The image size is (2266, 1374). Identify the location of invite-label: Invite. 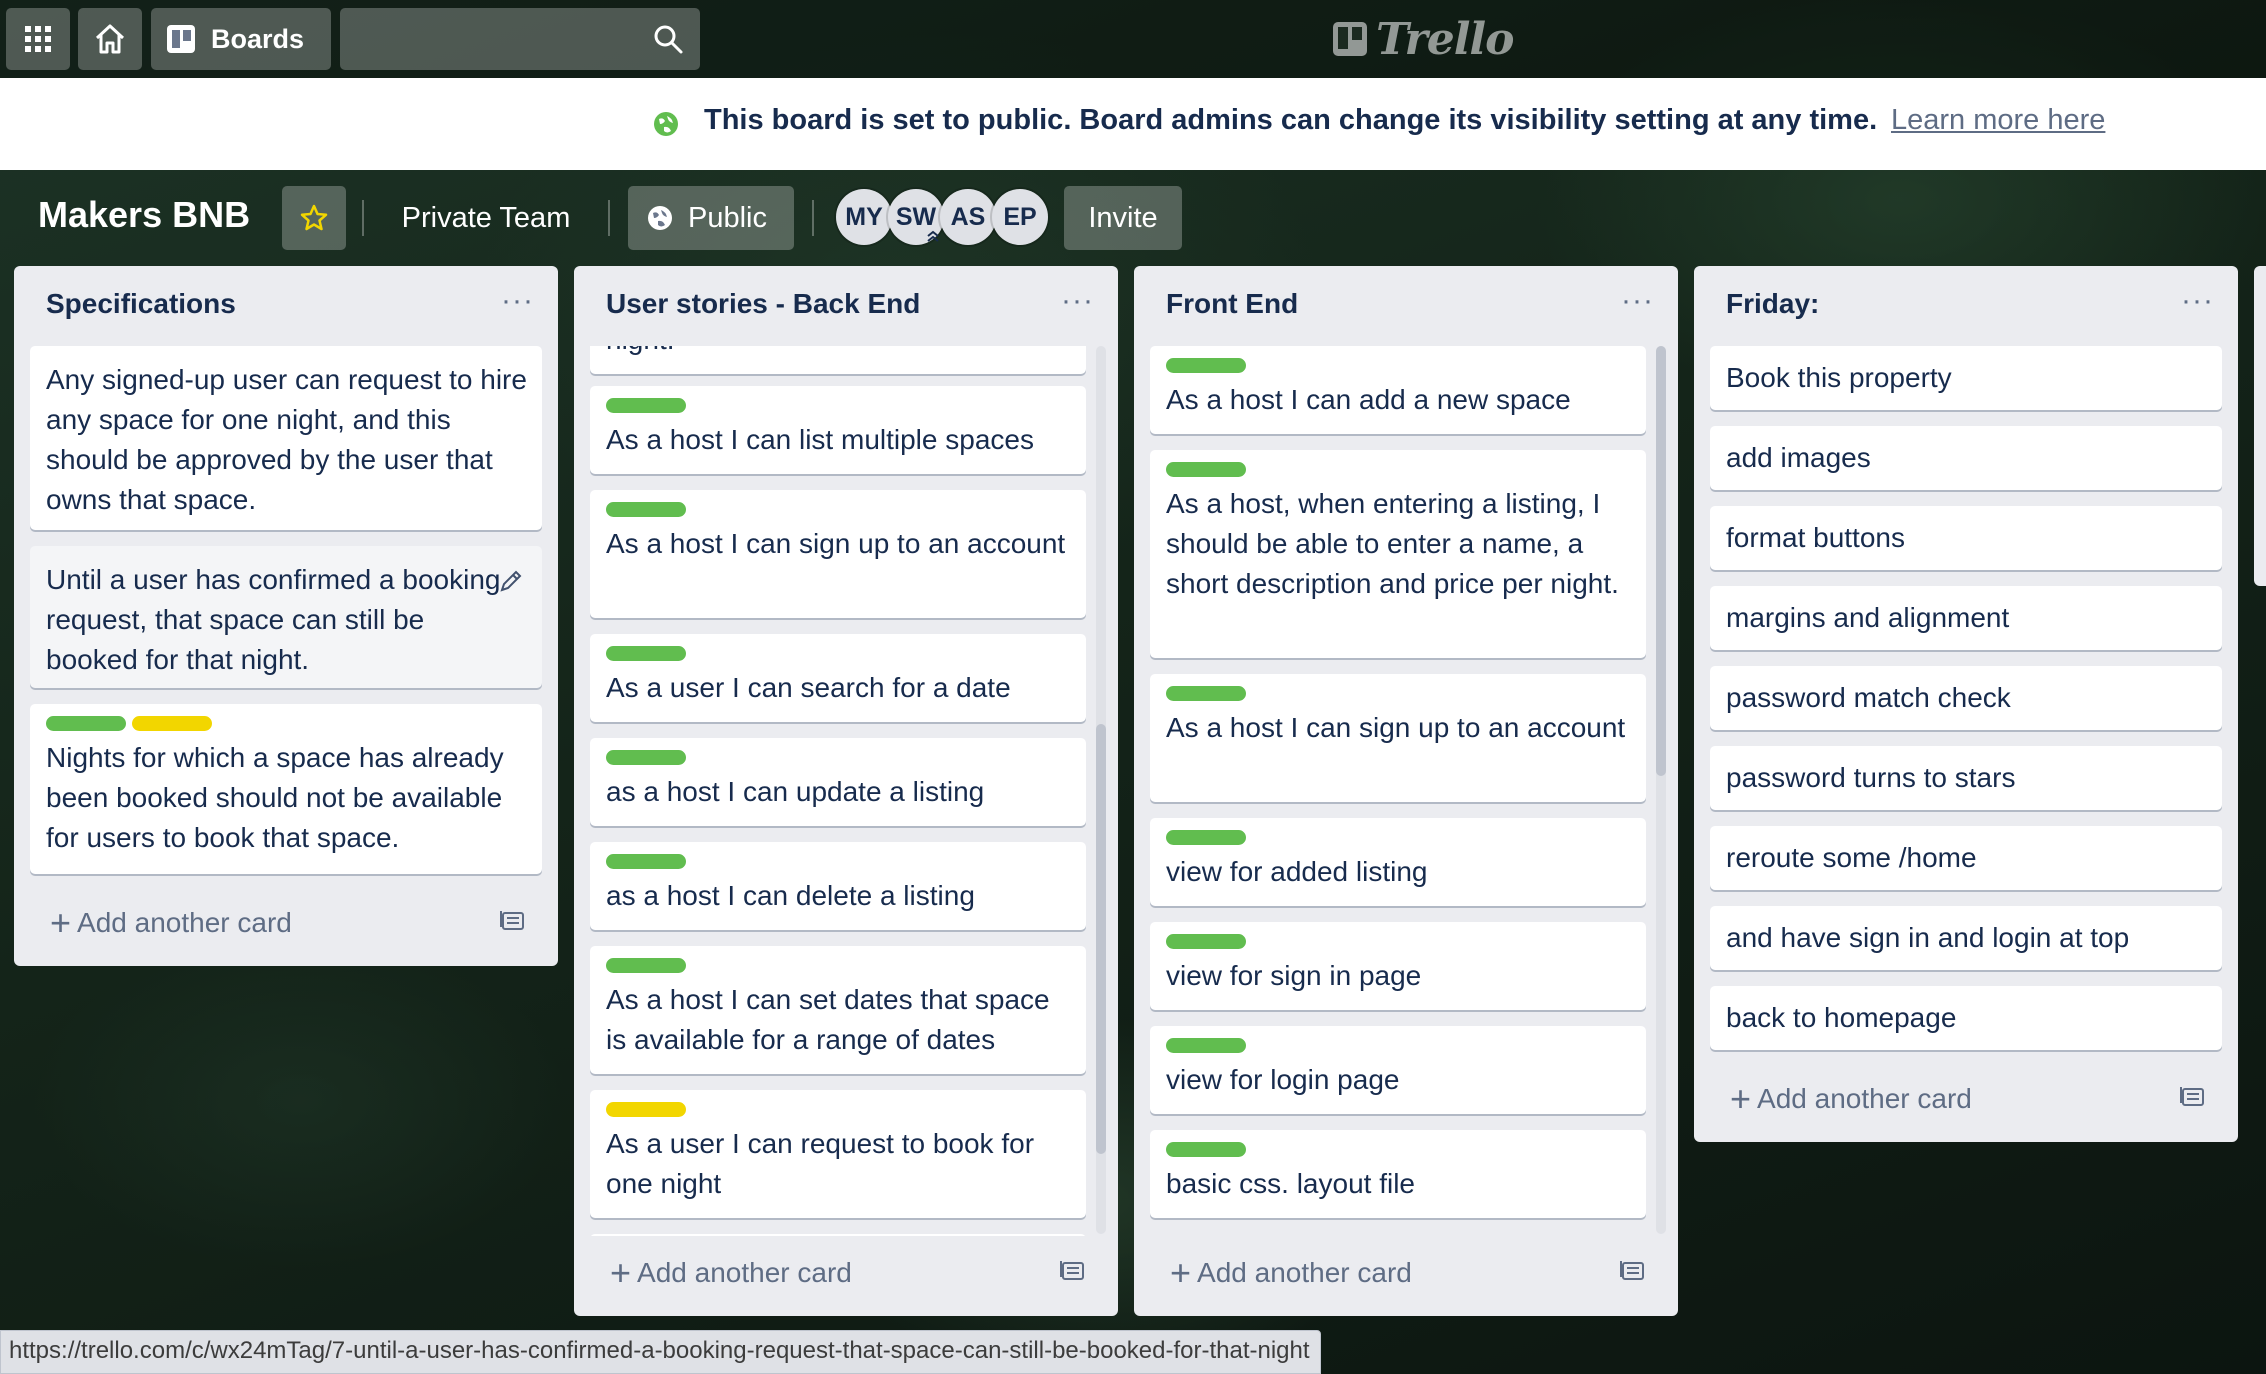
(1123, 217).